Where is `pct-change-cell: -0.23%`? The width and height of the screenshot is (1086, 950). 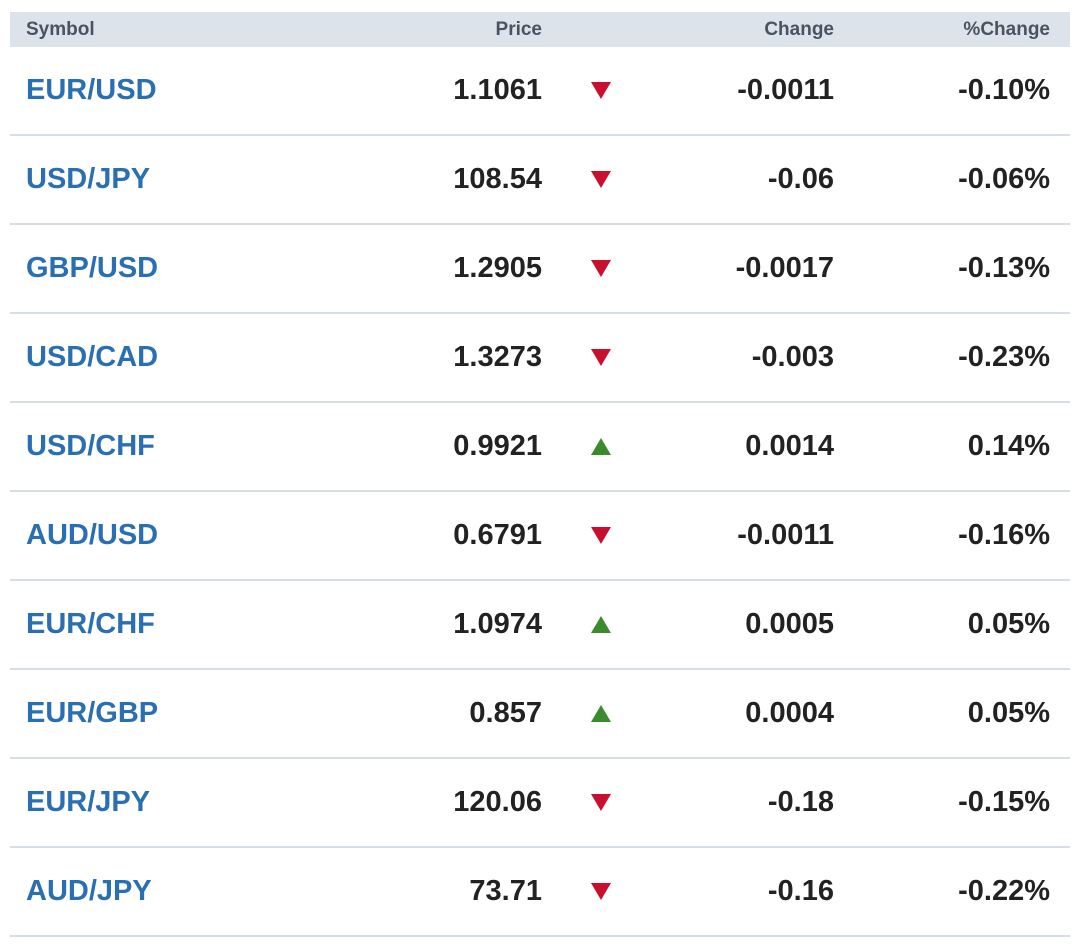 pct-change-cell: -0.23% is located at coordinates (1004, 357).